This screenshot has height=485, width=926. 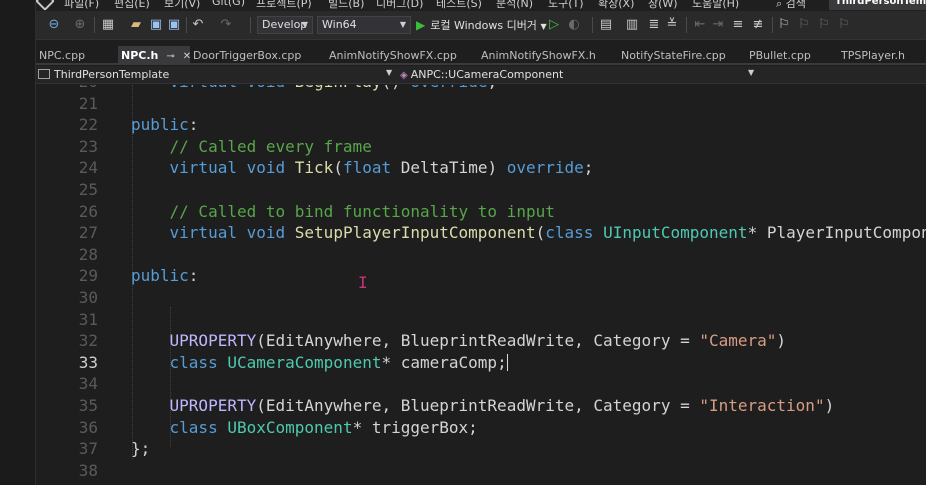 I want to click on code-line: 34, so click(x=481, y=383).